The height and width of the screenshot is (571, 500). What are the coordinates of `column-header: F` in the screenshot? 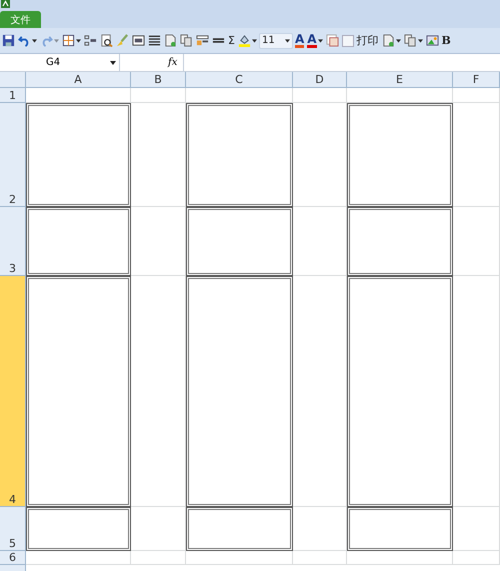 It's located at (476, 80).